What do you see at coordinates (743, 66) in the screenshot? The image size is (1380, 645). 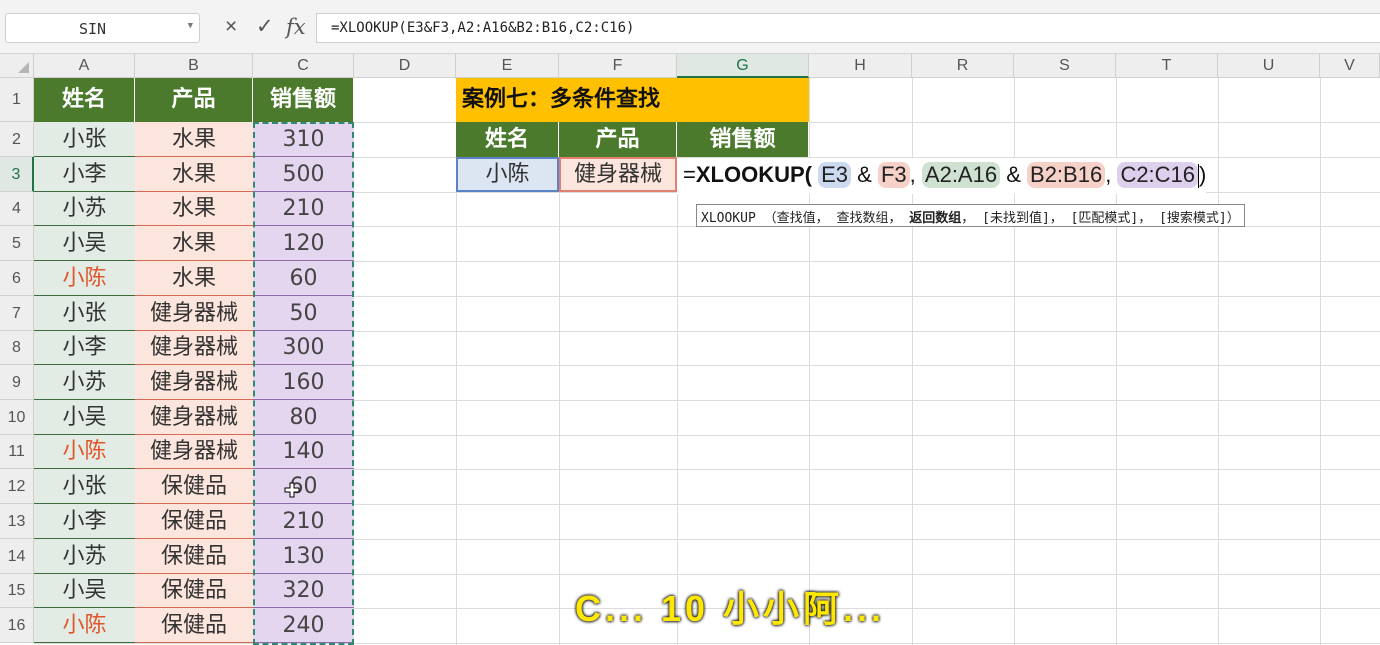 I see `column-header-g: G` at bounding box center [743, 66].